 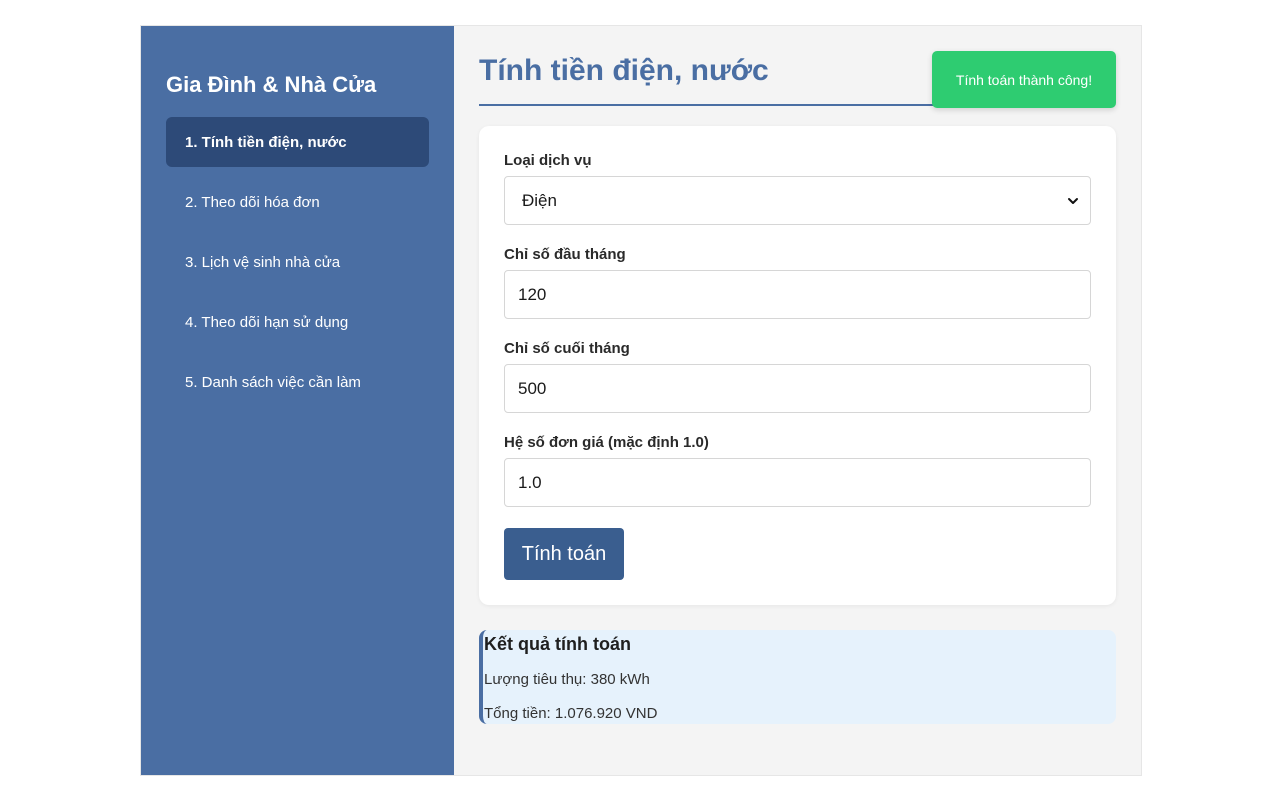 I want to click on sidebar-item-label: 4. Theo dõi hạn sử dụng, so click(x=267, y=322).